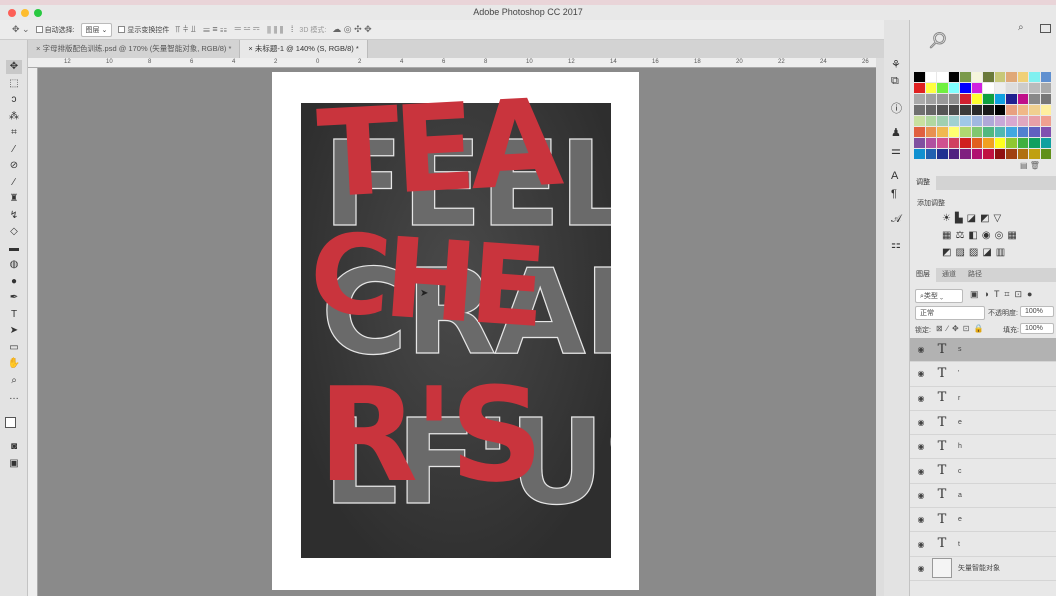  Describe the element at coordinates (949, 275) in the screenshot. I see `tab-channels: 通道` at that location.